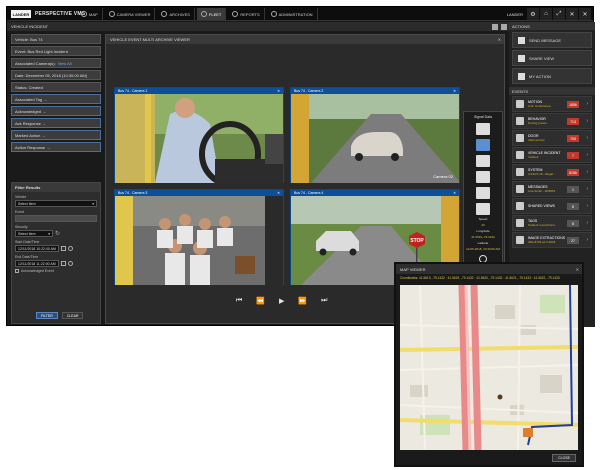  What do you see at coordinates (250, 14) in the screenshot?
I see `tab-label: REPORTS` at bounding box center [250, 14].